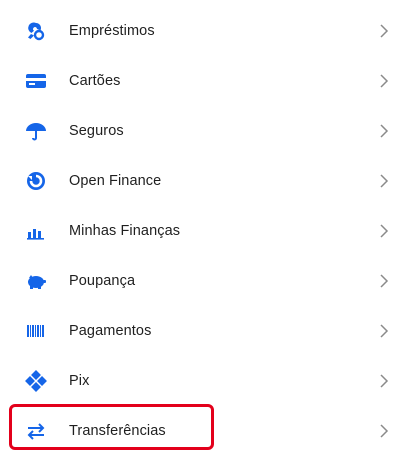 This screenshot has height=456, width=398. What do you see at coordinates (199, 181) in the screenshot?
I see `menu-item-open-finance: Open Finance` at bounding box center [199, 181].